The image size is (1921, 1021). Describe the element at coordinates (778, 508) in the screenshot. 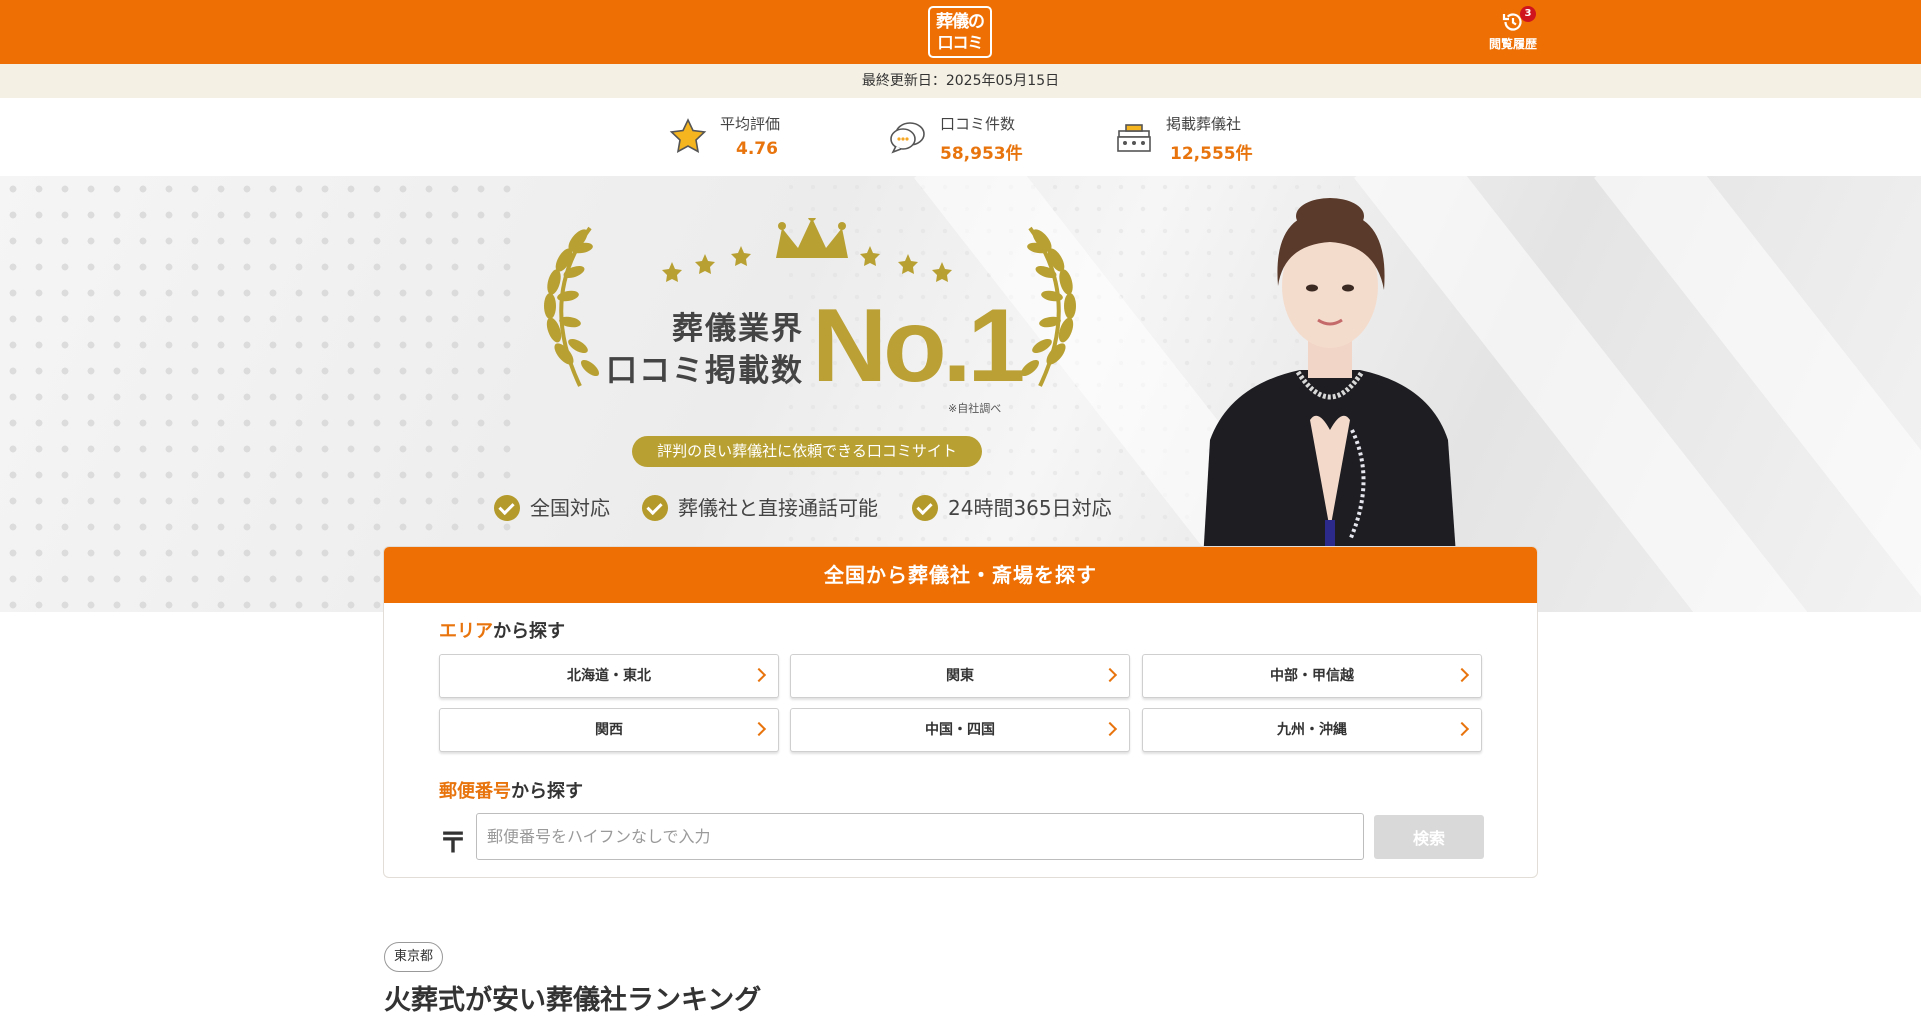

I see `feature-label: 葬儀社と直接通話可能` at that location.